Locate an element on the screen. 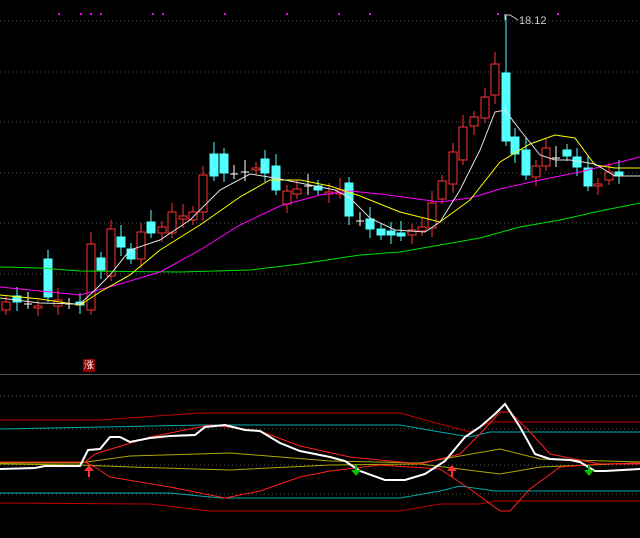  rise-badge: 涨 is located at coordinates (89, 365).